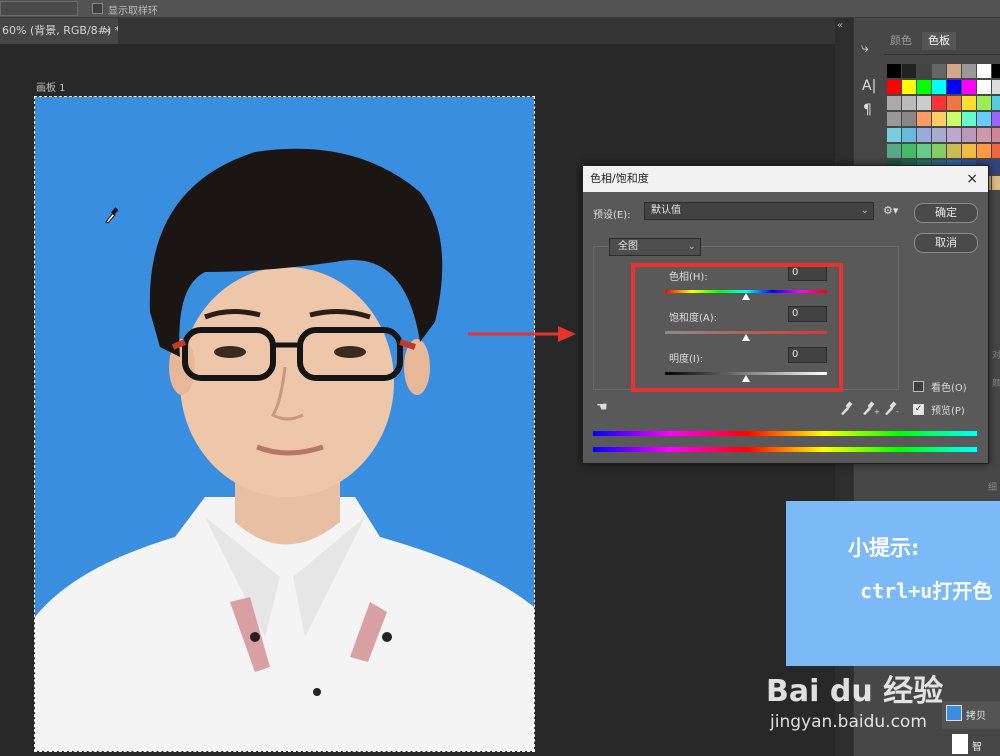 The width and height of the screenshot is (1000, 756). What do you see at coordinates (867, 110) in the screenshot?
I see `paragraph-icon: ¶` at bounding box center [867, 110].